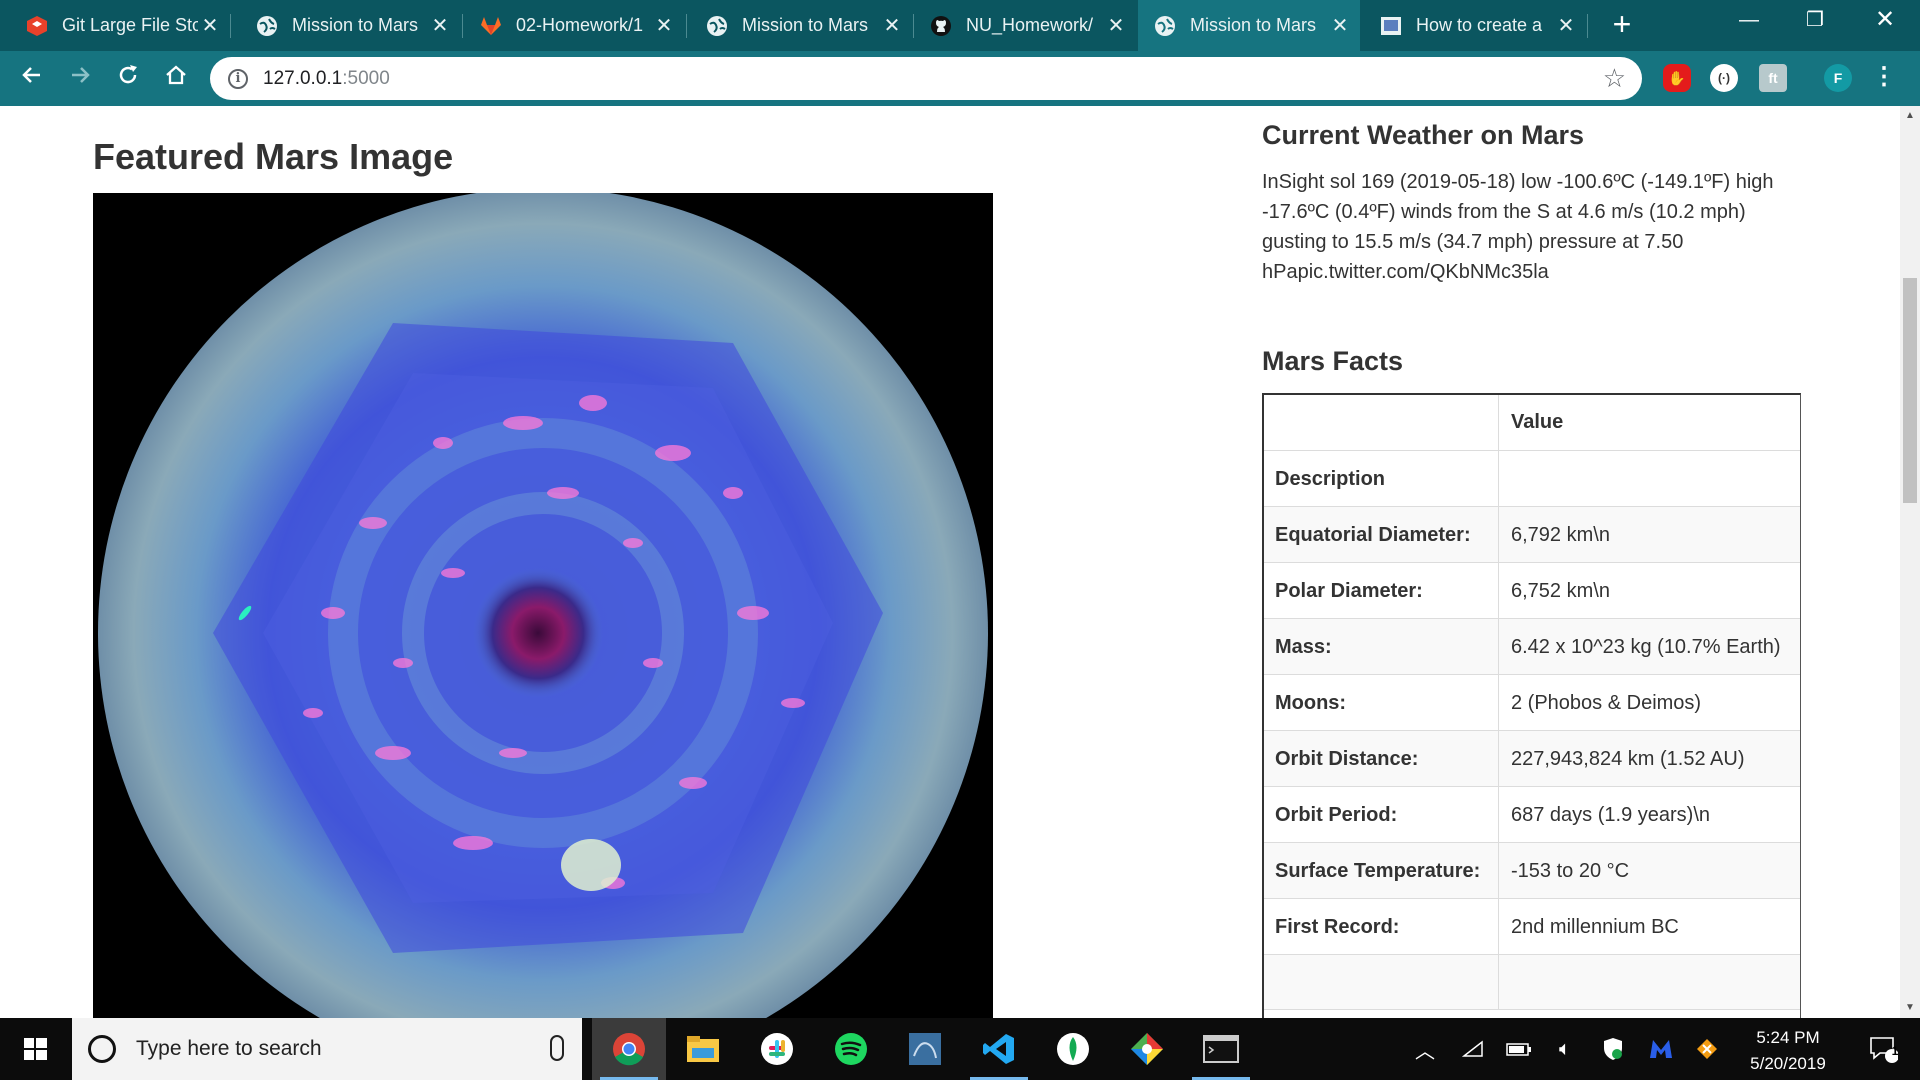  Describe the element at coordinates (1531, 758) in the screenshot. I see `table-row: Orbit Distance: 227,943,824 km (1.52 AU)` at that location.